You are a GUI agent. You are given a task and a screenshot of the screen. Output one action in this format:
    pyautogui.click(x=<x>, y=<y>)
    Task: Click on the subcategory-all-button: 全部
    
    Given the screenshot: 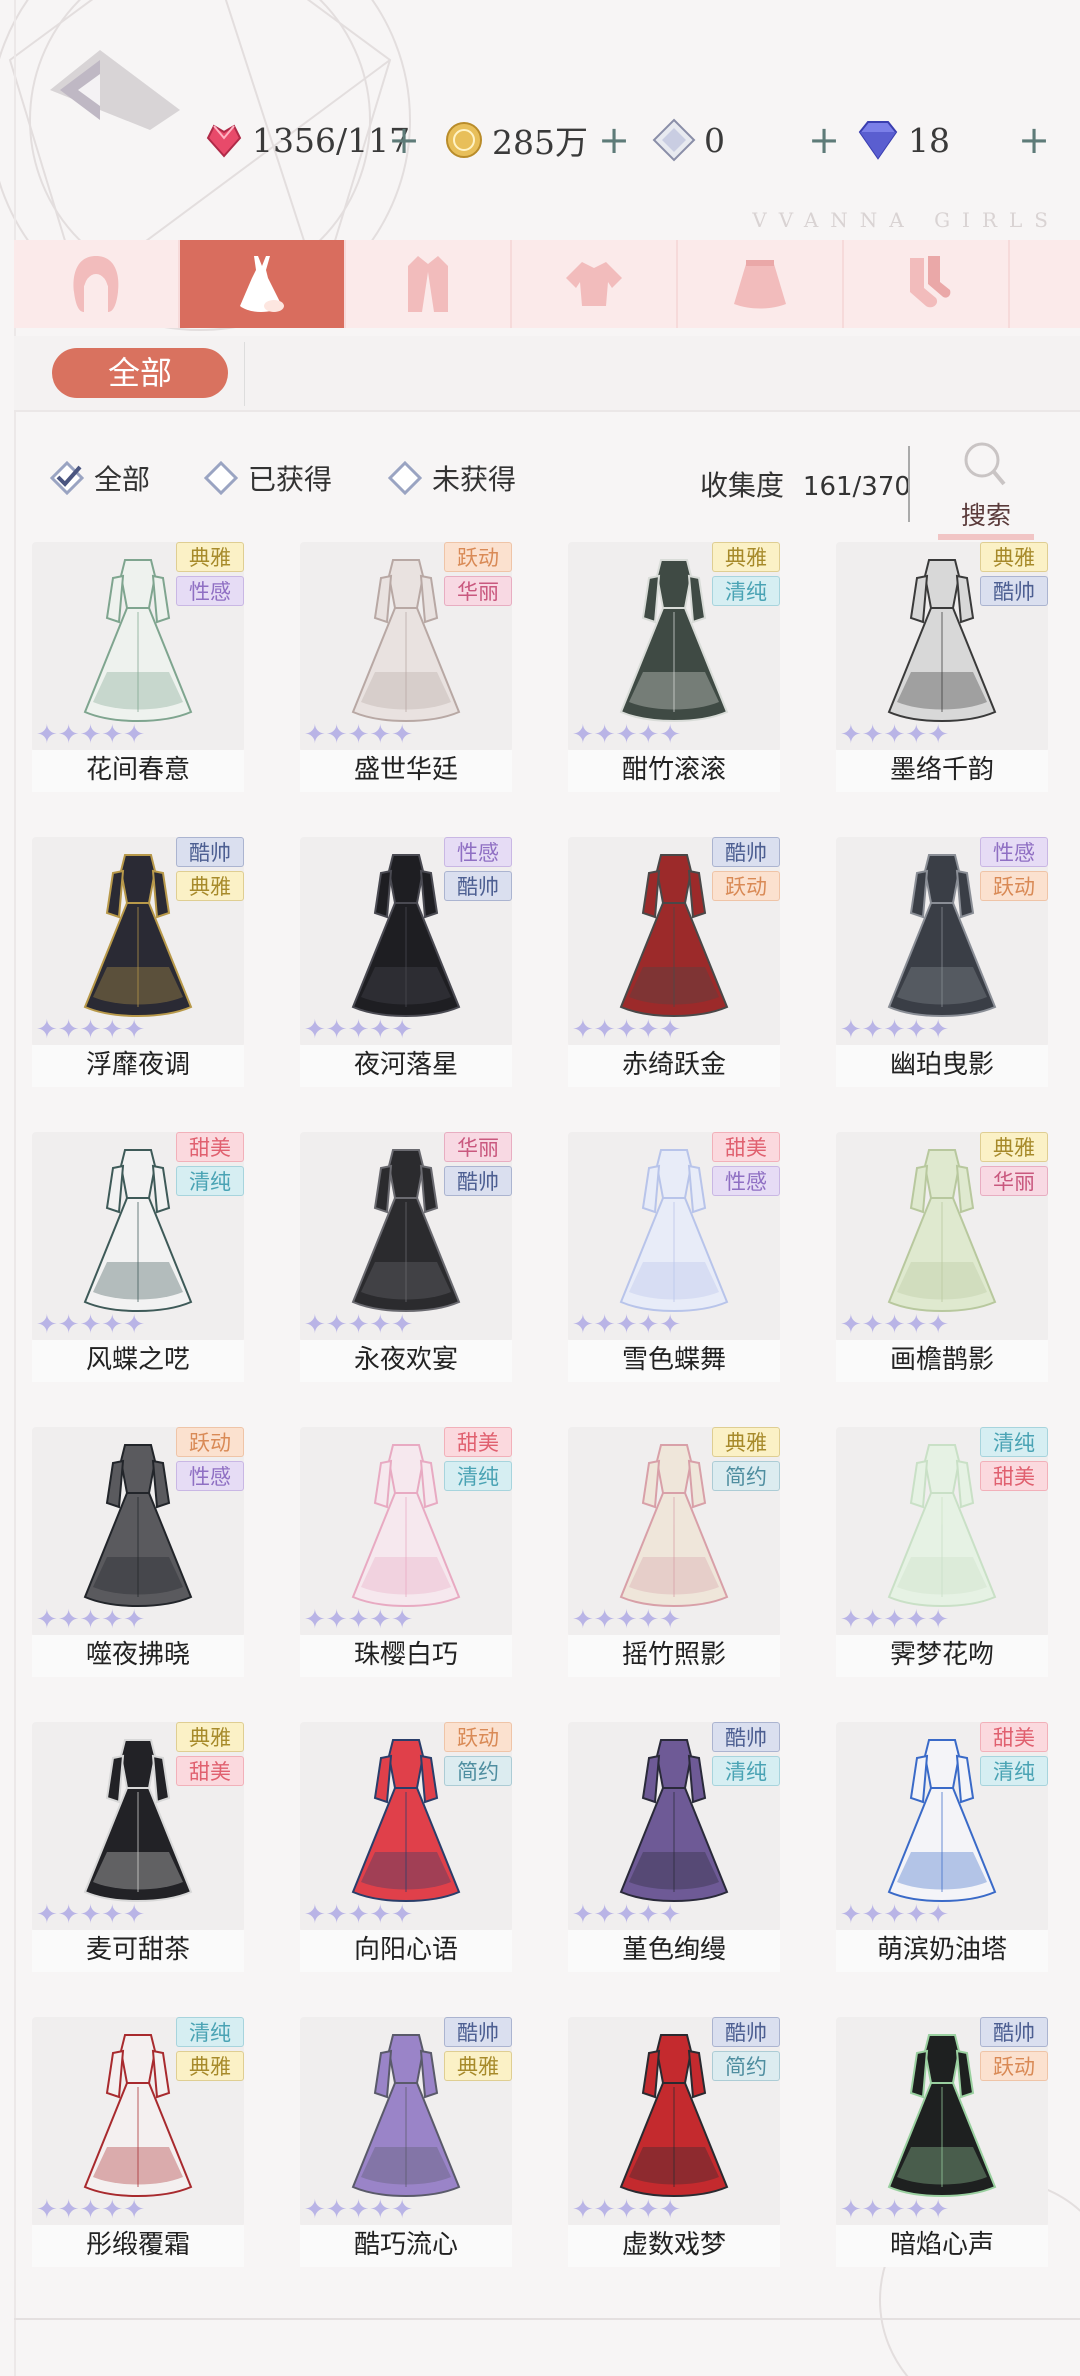 What is the action you would take?
    pyautogui.click(x=140, y=373)
    